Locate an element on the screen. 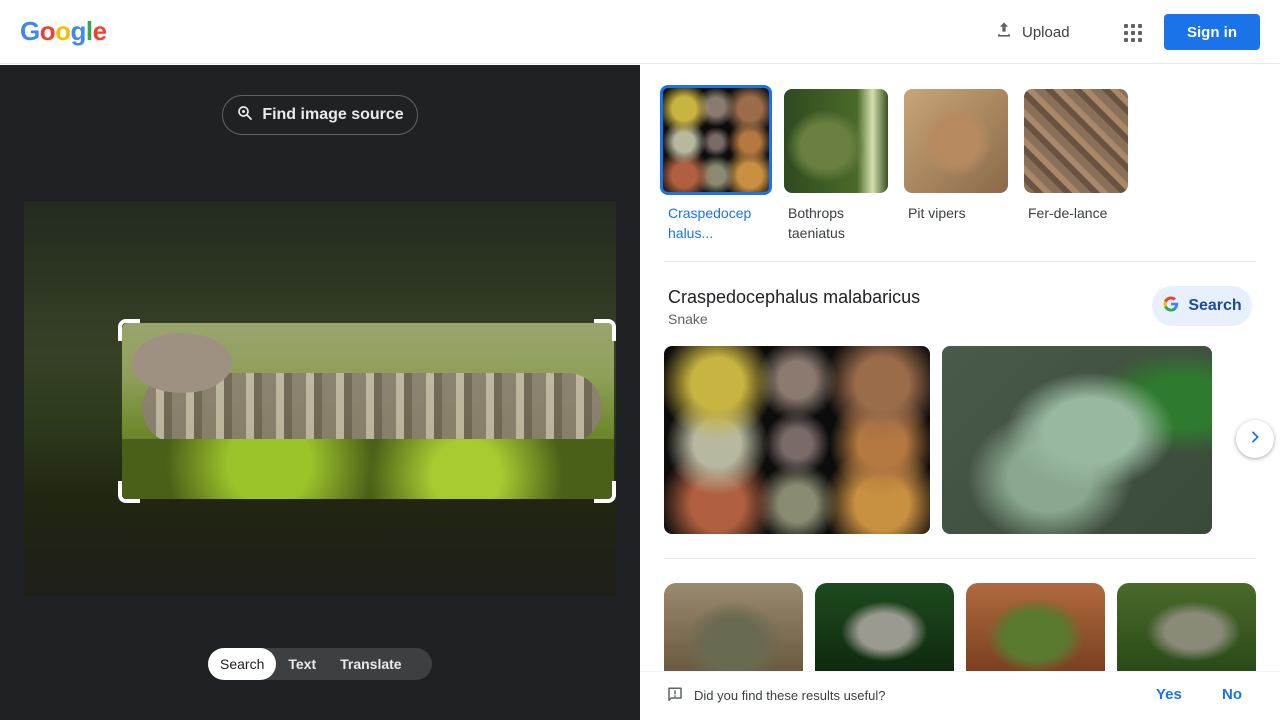  chip-label: Pit vipers is located at coordinates (937, 213).